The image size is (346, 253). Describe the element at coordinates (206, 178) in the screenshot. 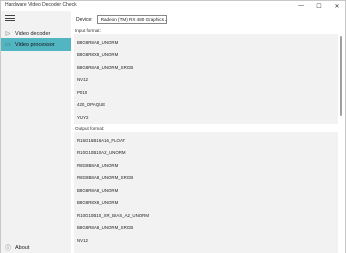

I see `format-list-item: R8G8B8A8_UNORM_SRGB` at that location.